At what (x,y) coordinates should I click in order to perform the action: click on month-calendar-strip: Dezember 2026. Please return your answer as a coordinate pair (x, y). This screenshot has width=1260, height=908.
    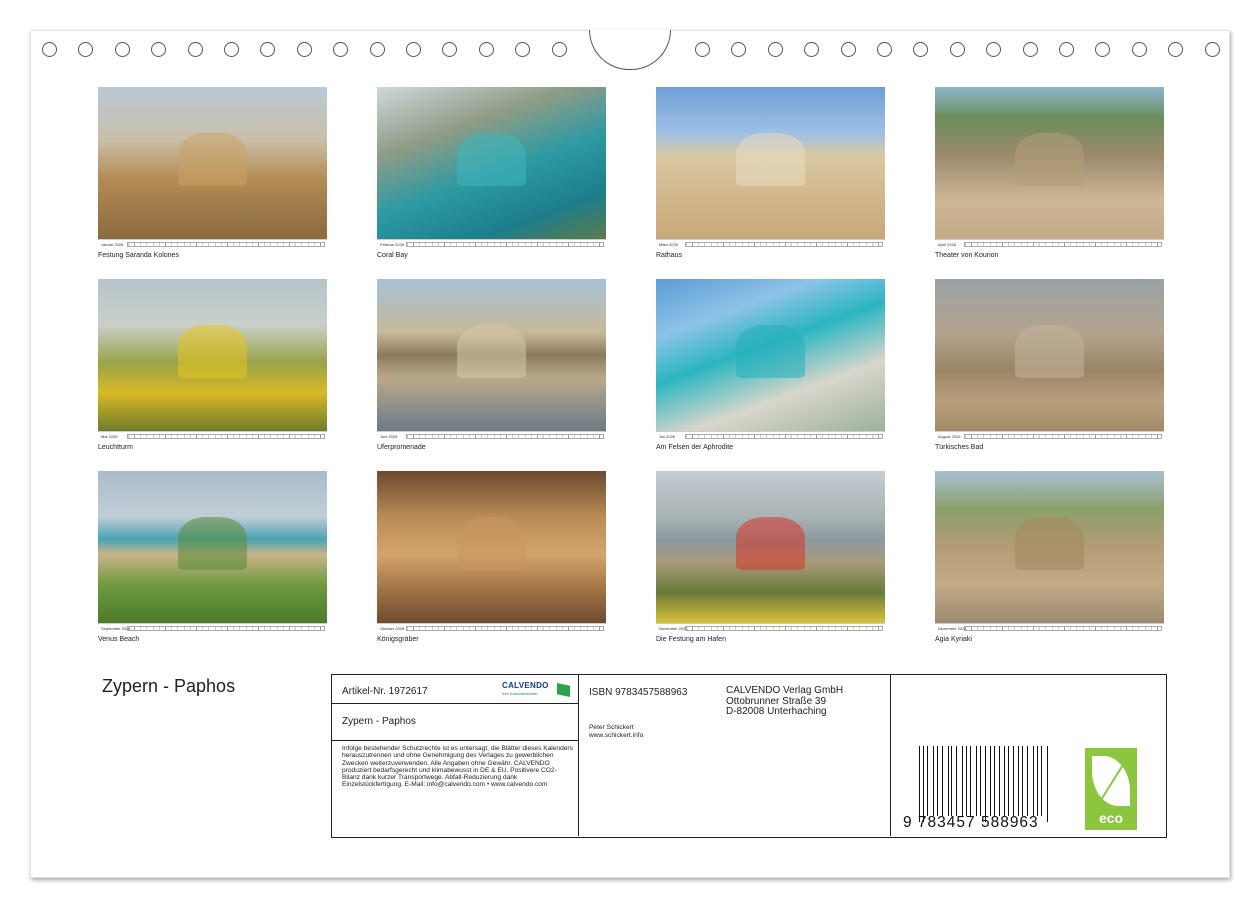
    Looking at the image, I should click on (1049, 628).